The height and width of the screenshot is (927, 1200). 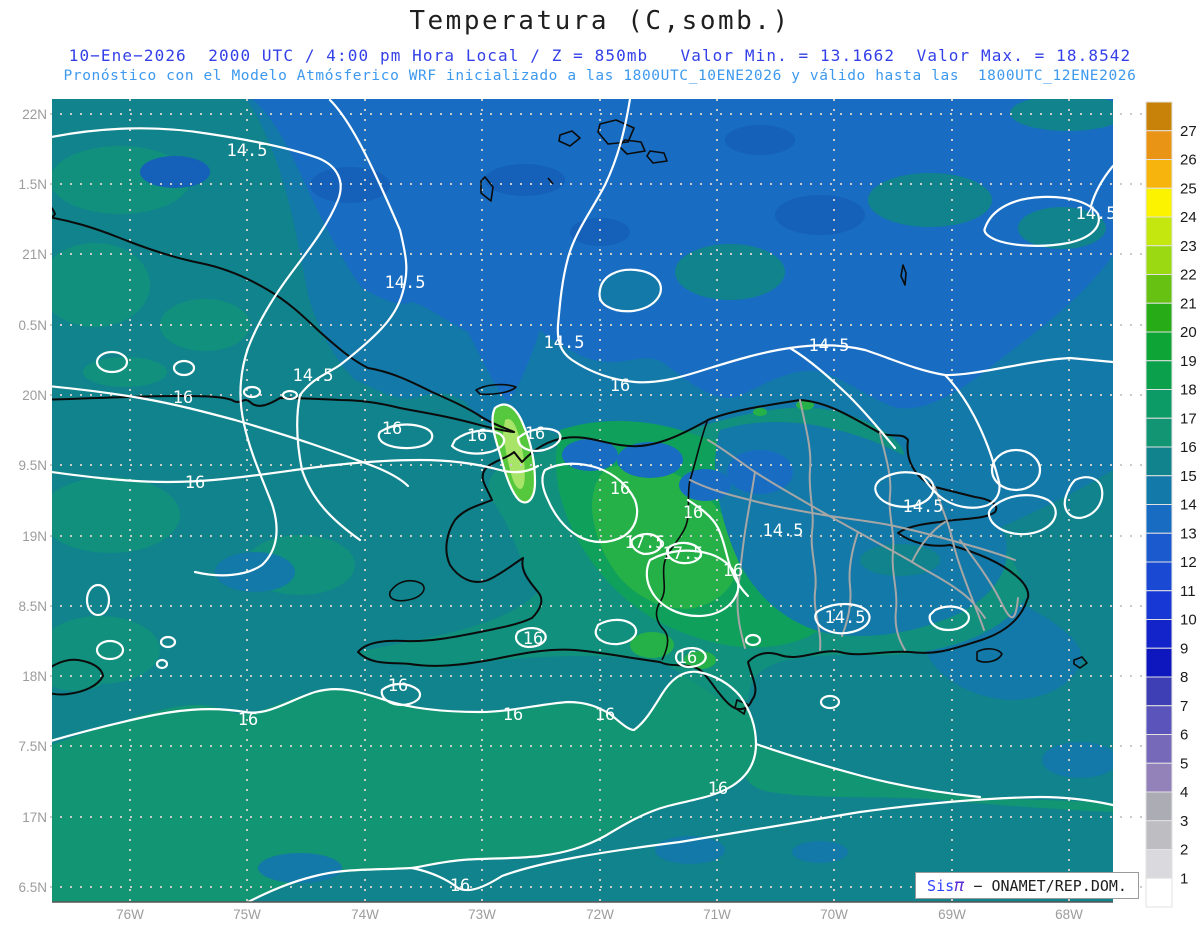 I want to click on lon-tick-label: 69W, so click(x=952, y=914).